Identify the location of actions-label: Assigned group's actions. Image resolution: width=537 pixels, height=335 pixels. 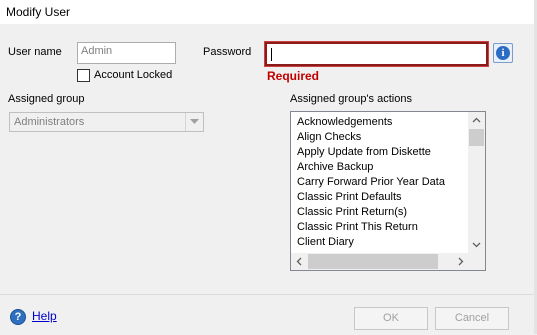
(351, 99).